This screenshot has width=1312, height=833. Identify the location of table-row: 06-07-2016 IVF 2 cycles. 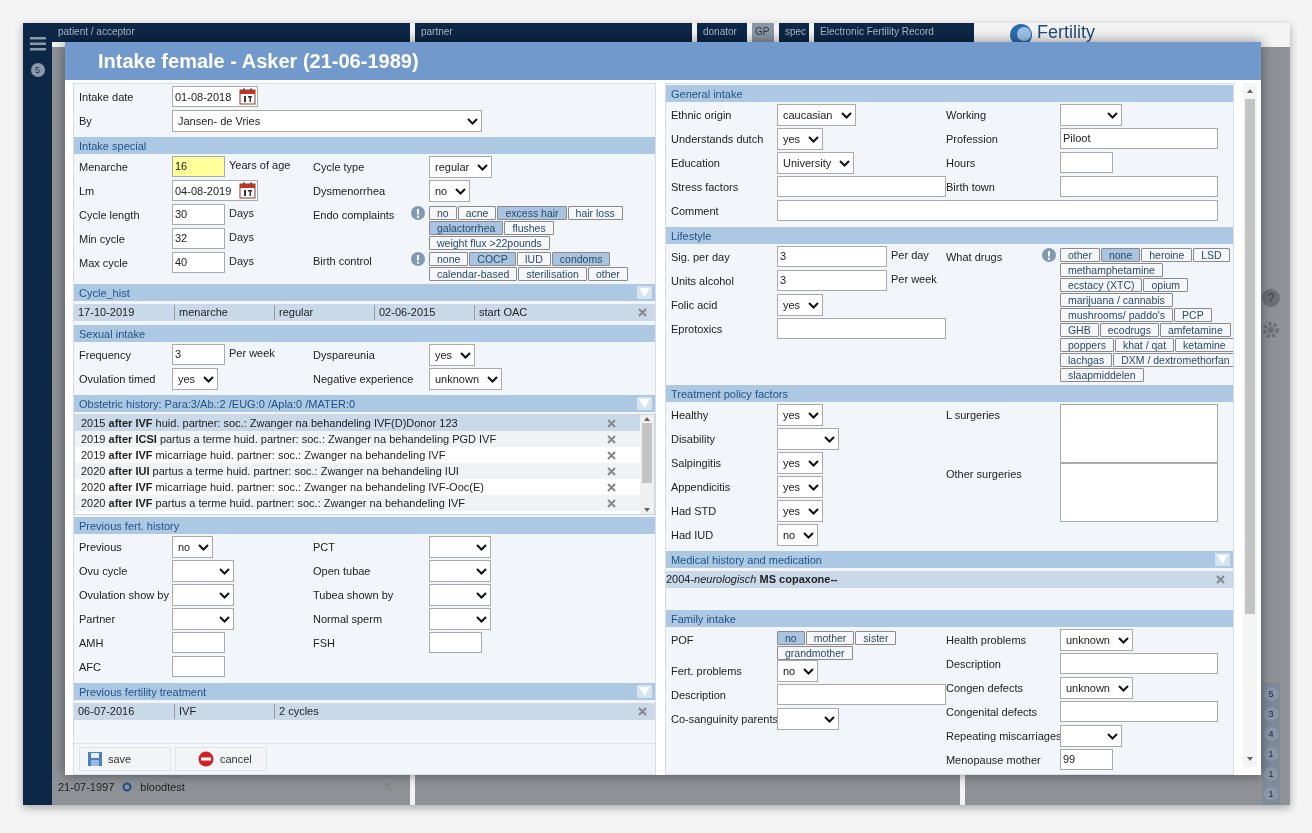
(364, 711).